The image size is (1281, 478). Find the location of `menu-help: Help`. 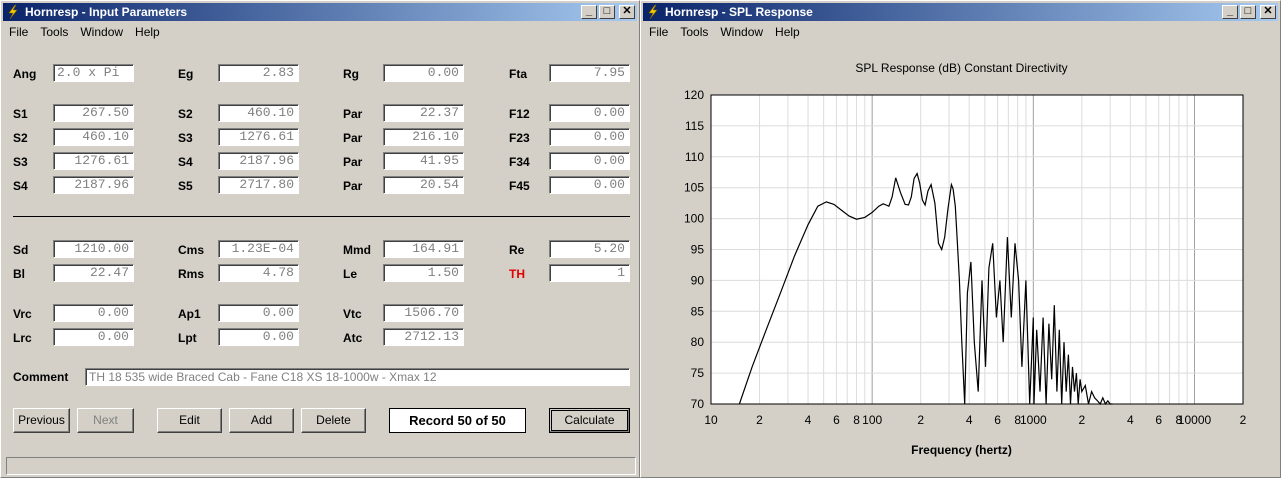

menu-help: Help is located at coordinates (147, 32).